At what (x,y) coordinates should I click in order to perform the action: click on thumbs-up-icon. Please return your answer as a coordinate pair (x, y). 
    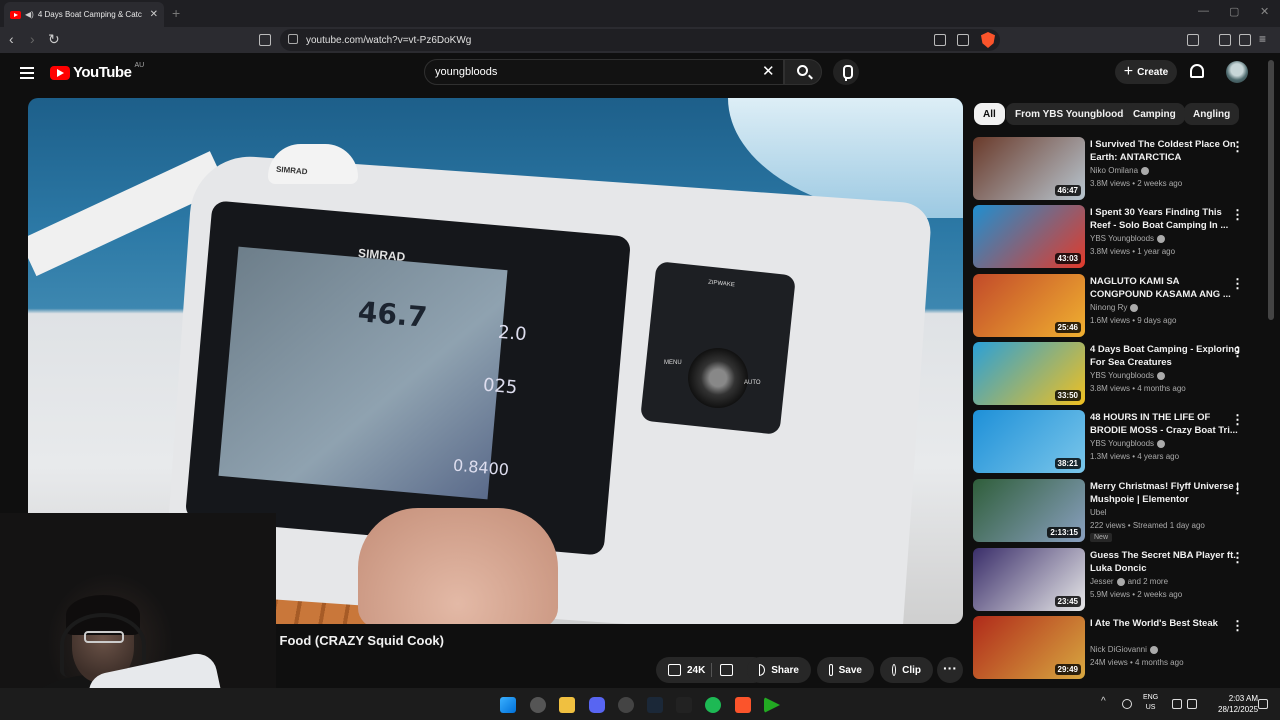
    Looking at the image, I should click on (674, 670).